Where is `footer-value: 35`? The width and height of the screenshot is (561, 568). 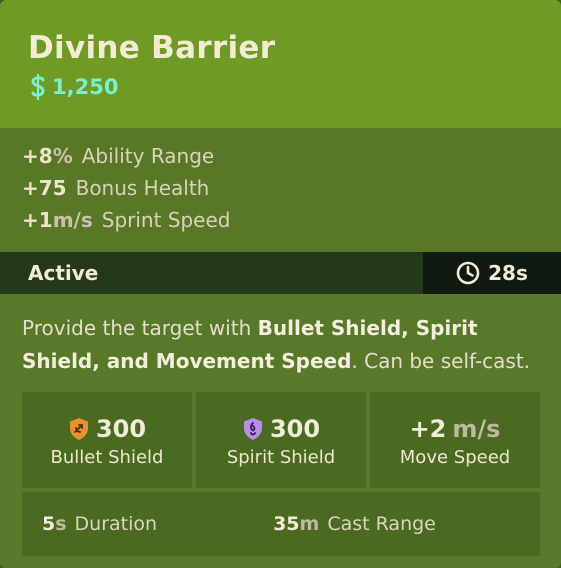
footer-value: 35 is located at coordinates (286, 524).